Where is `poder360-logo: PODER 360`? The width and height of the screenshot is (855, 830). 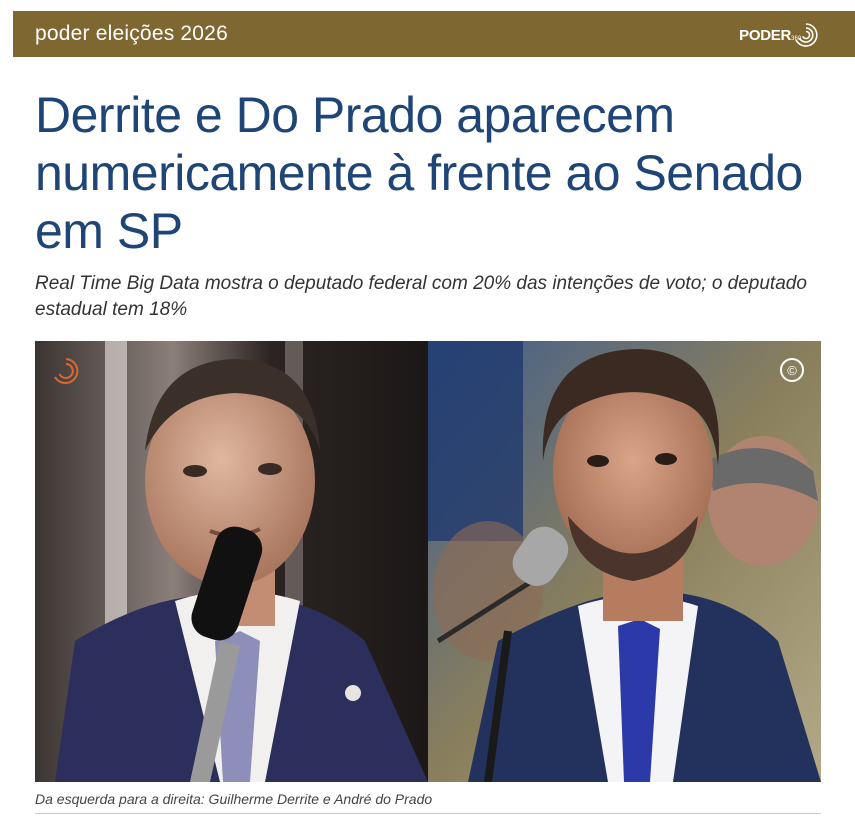
poder360-logo: PODER 360 is located at coordinates (779, 35).